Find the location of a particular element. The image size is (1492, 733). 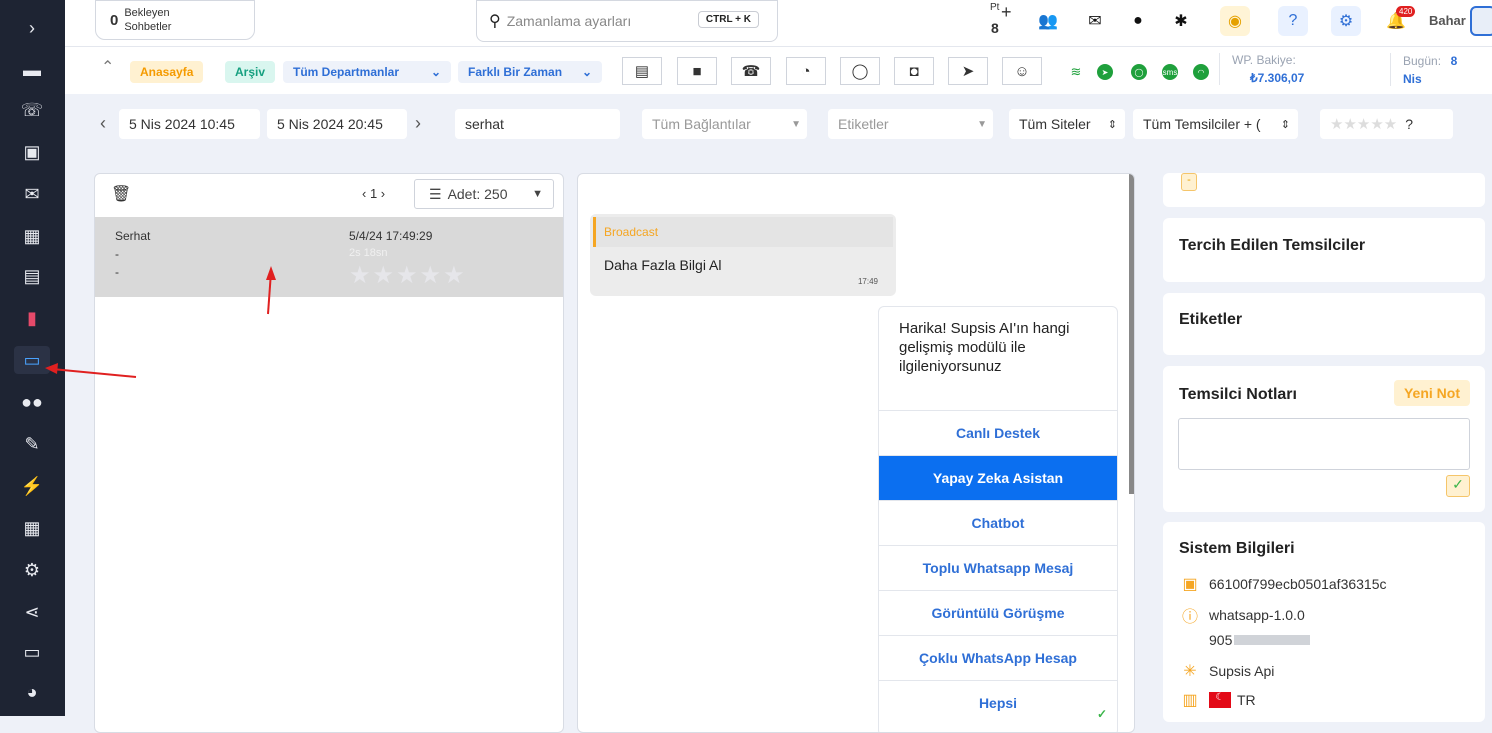

annotation-arrows is located at coordinates (160, 322).